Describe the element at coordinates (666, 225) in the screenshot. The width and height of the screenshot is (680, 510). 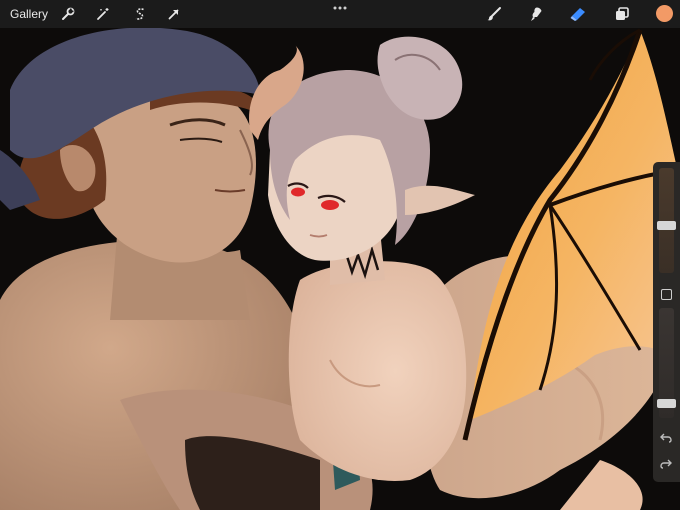
I see `brush-size-thumb` at that location.